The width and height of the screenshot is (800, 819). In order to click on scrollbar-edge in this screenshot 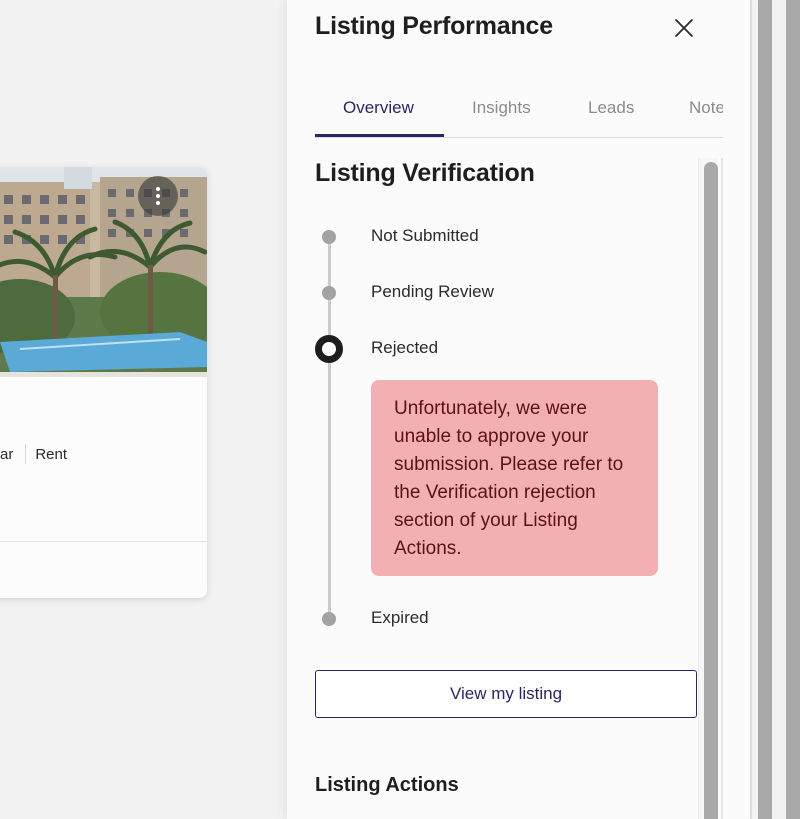, I will do `click(722, 488)`.